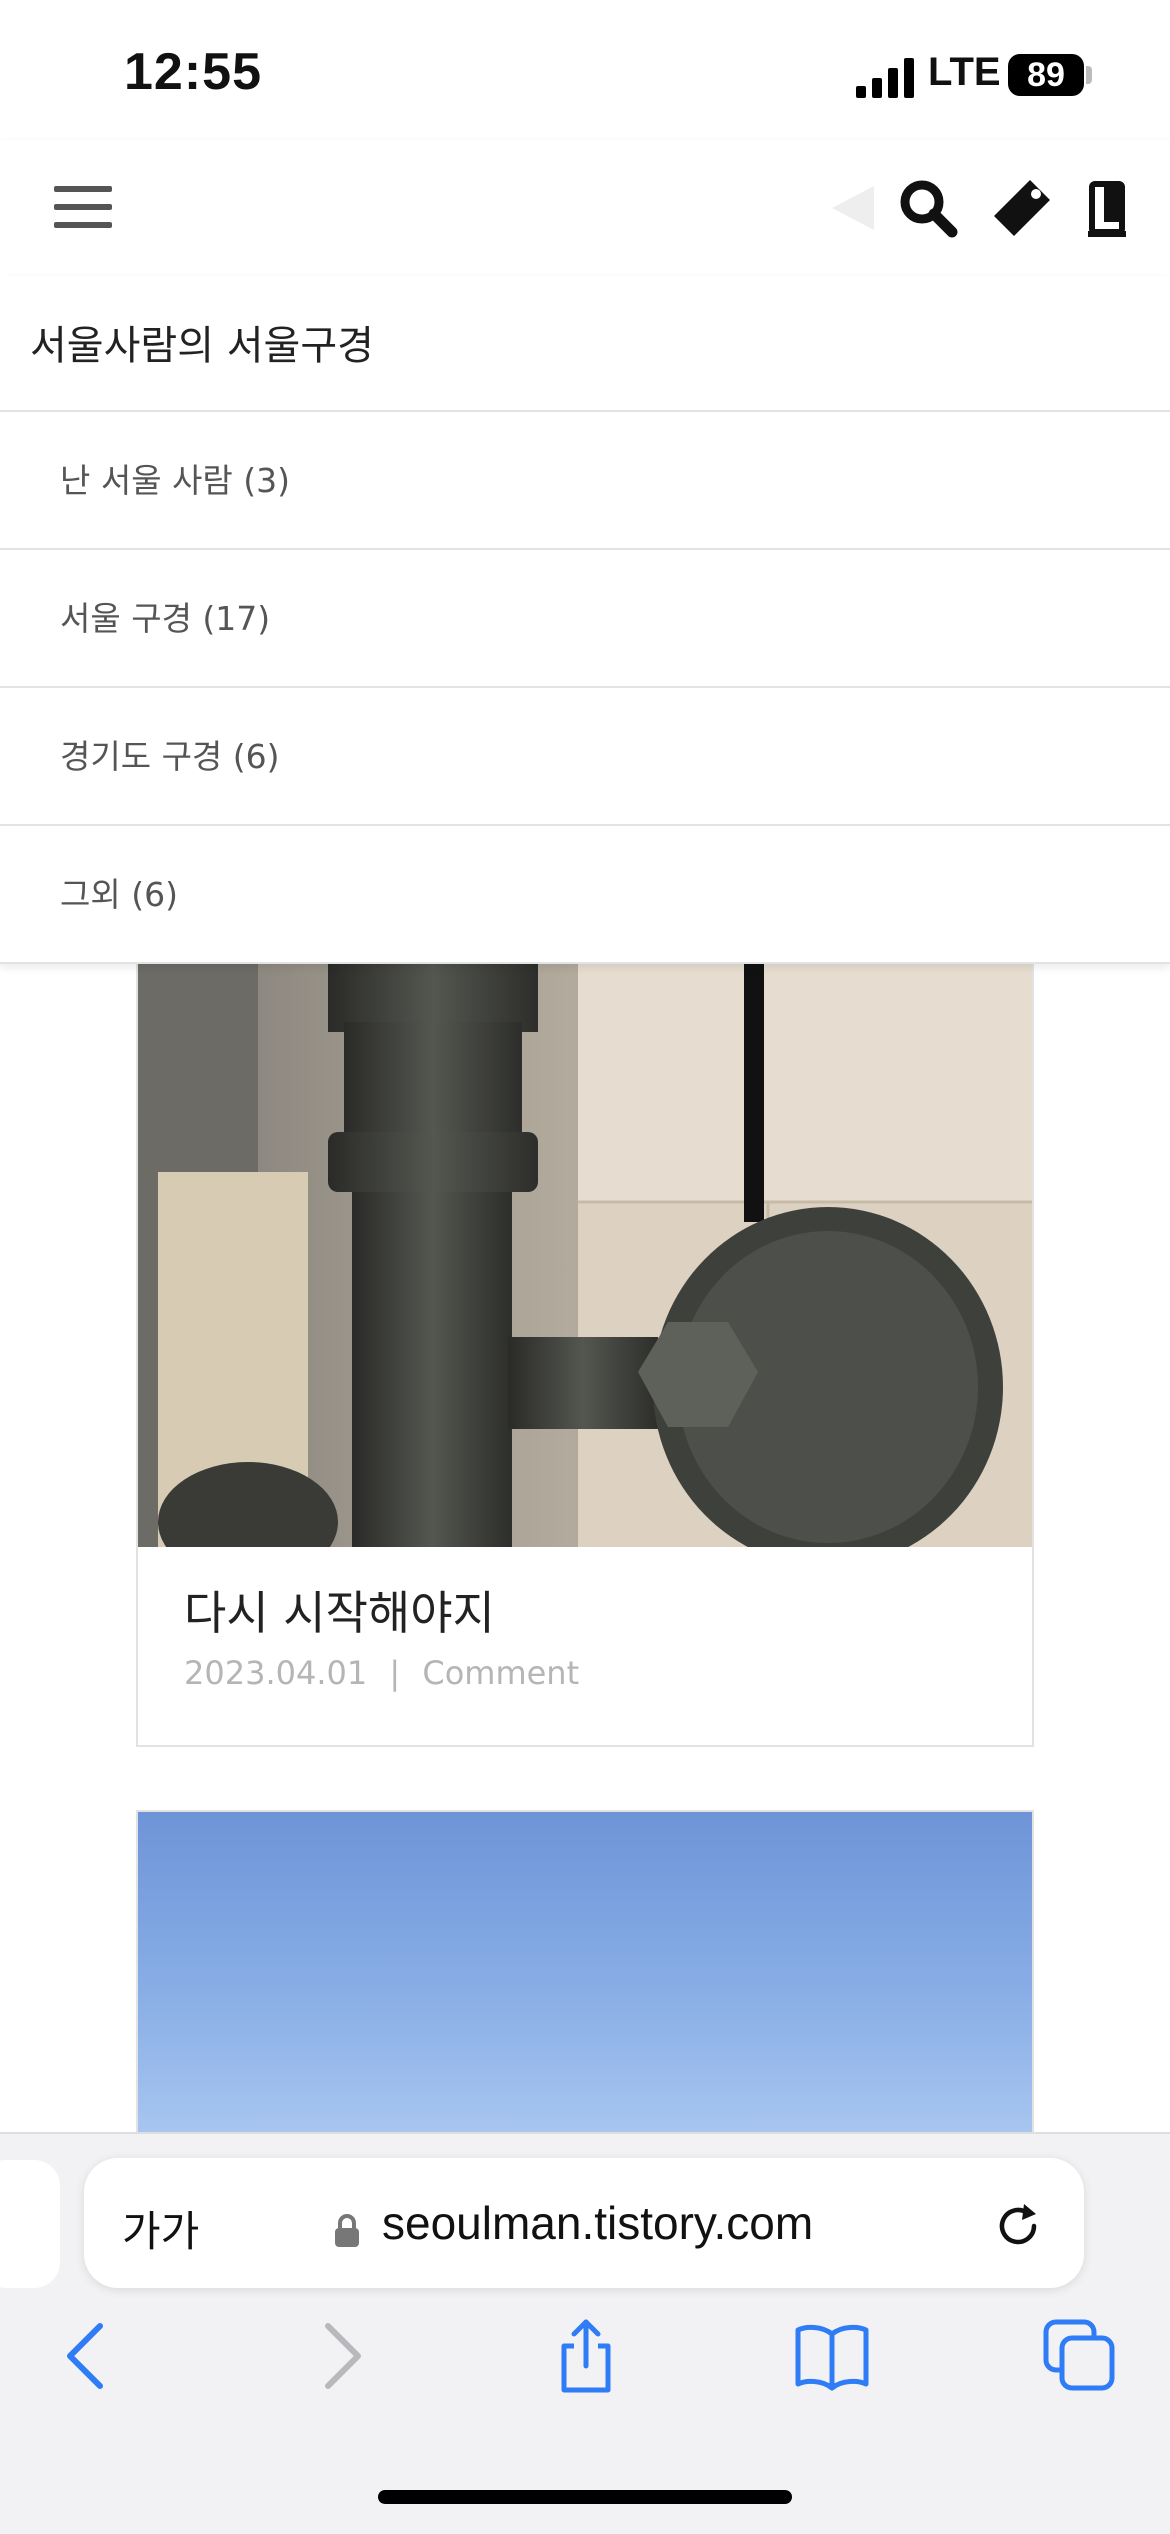  What do you see at coordinates (500, 1673) in the screenshot?
I see `comment-link: Comment` at bounding box center [500, 1673].